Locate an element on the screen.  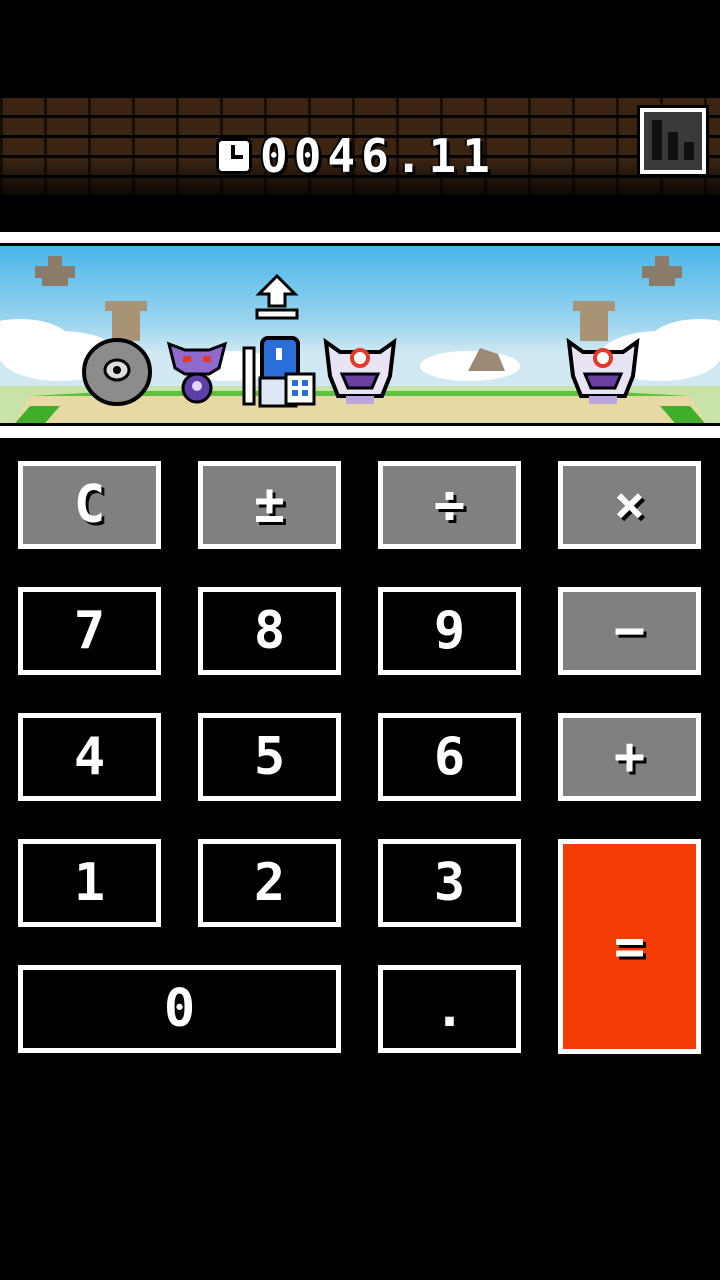
bar-chart-icon is located at coordinates (657, 140).